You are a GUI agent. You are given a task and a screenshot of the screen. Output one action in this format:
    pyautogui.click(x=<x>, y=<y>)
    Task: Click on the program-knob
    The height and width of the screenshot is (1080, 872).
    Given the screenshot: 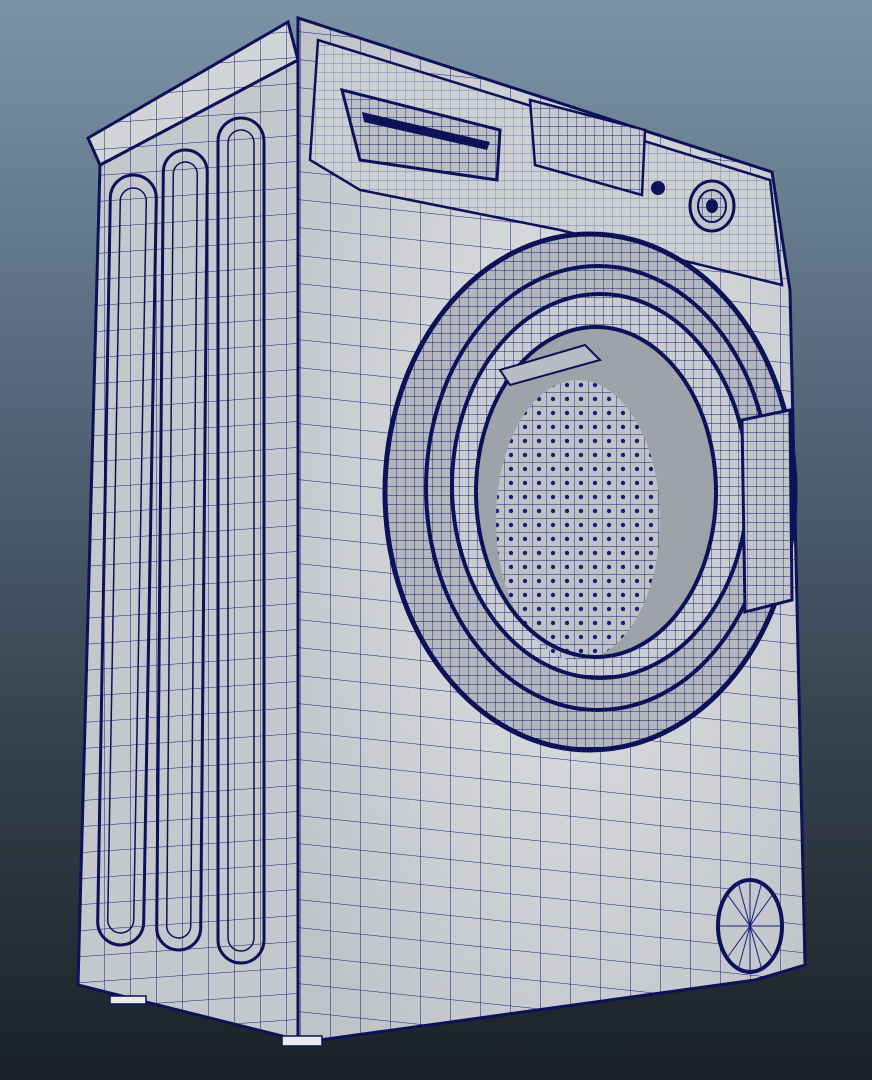 What is the action you would take?
    pyautogui.click(x=712, y=206)
    